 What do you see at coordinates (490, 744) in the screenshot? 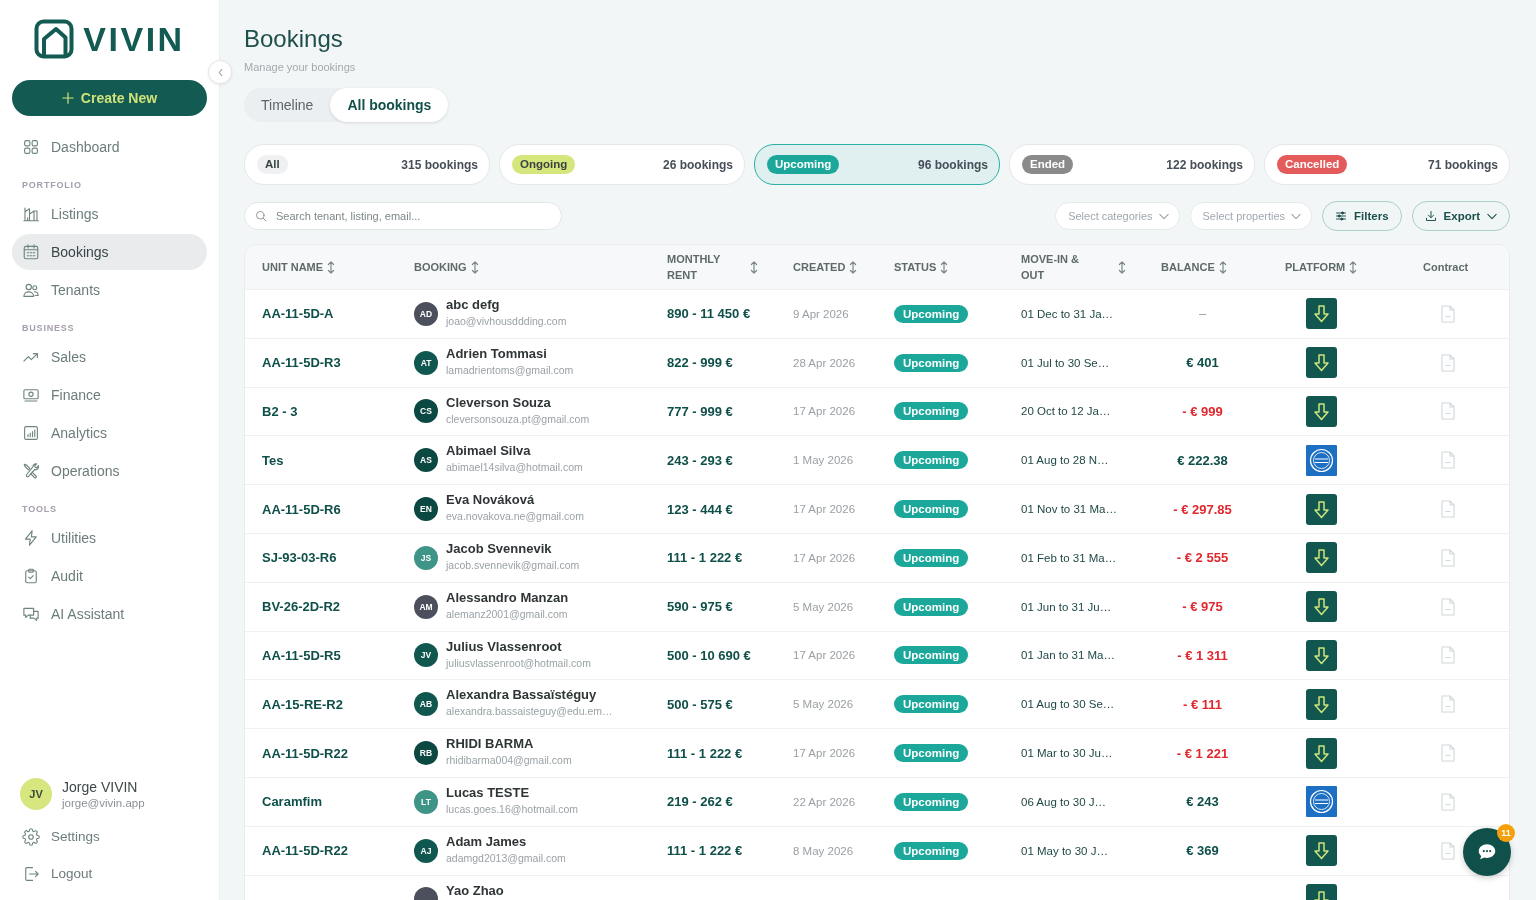
I see `tenant-name: RHIDI BARMA` at bounding box center [490, 744].